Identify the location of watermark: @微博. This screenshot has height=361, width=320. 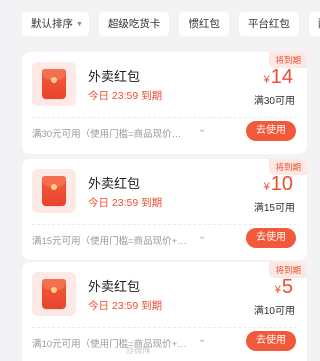
(138, 350).